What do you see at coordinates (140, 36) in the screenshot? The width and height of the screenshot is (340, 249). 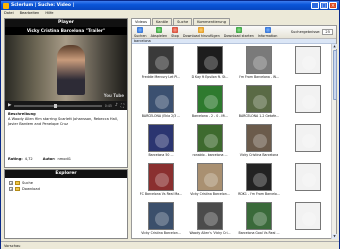 I see `search-button-label: Suchen` at bounding box center [140, 36].